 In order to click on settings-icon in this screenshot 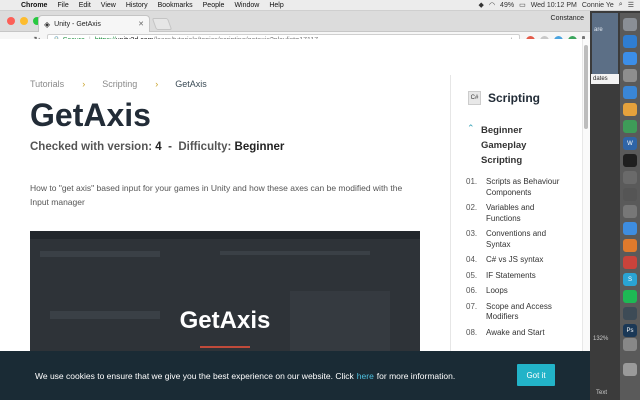, I will do `click(630, 177)`.